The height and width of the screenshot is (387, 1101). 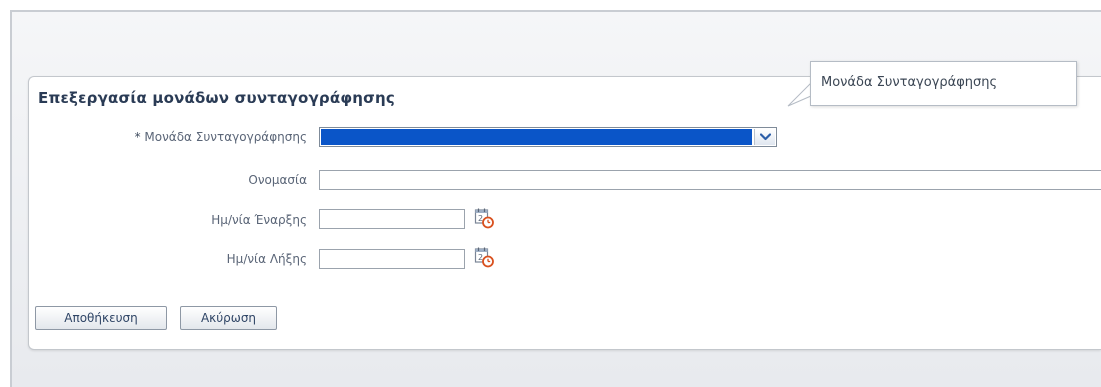 I want to click on chevron-down-icon, so click(x=765, y=137).